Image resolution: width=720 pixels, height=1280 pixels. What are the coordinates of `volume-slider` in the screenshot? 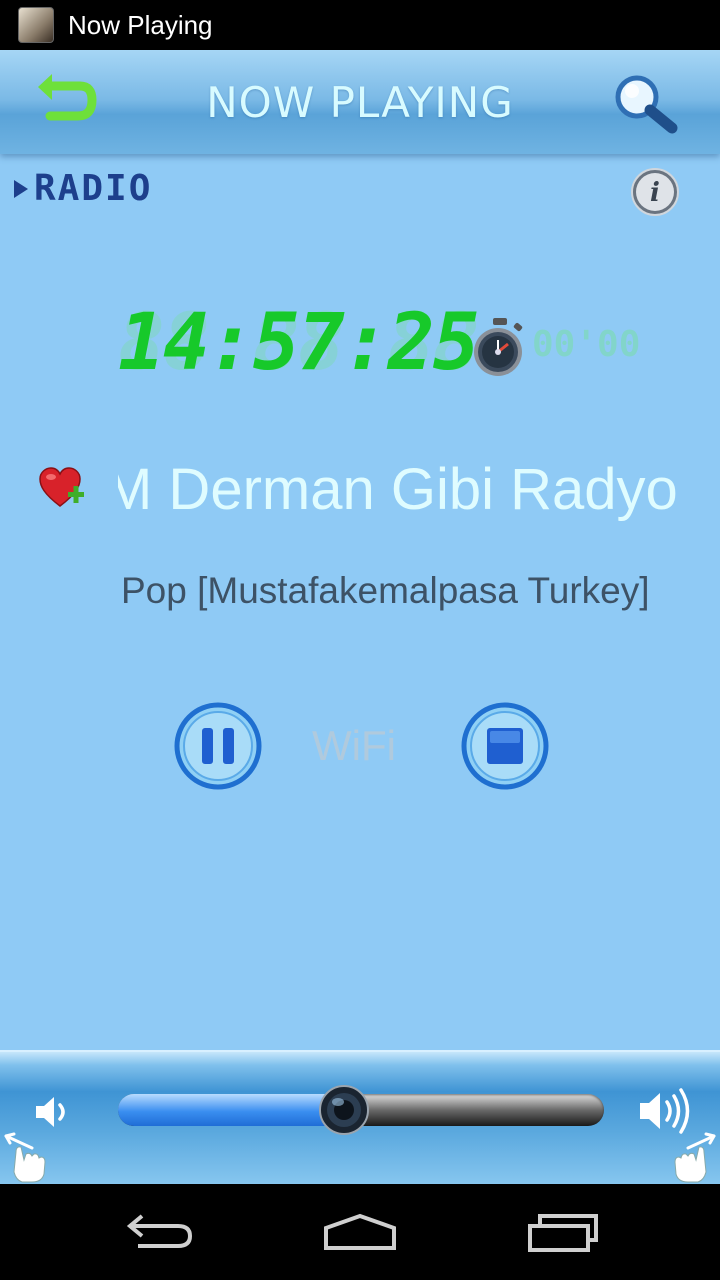 It's located at (361, 1110).